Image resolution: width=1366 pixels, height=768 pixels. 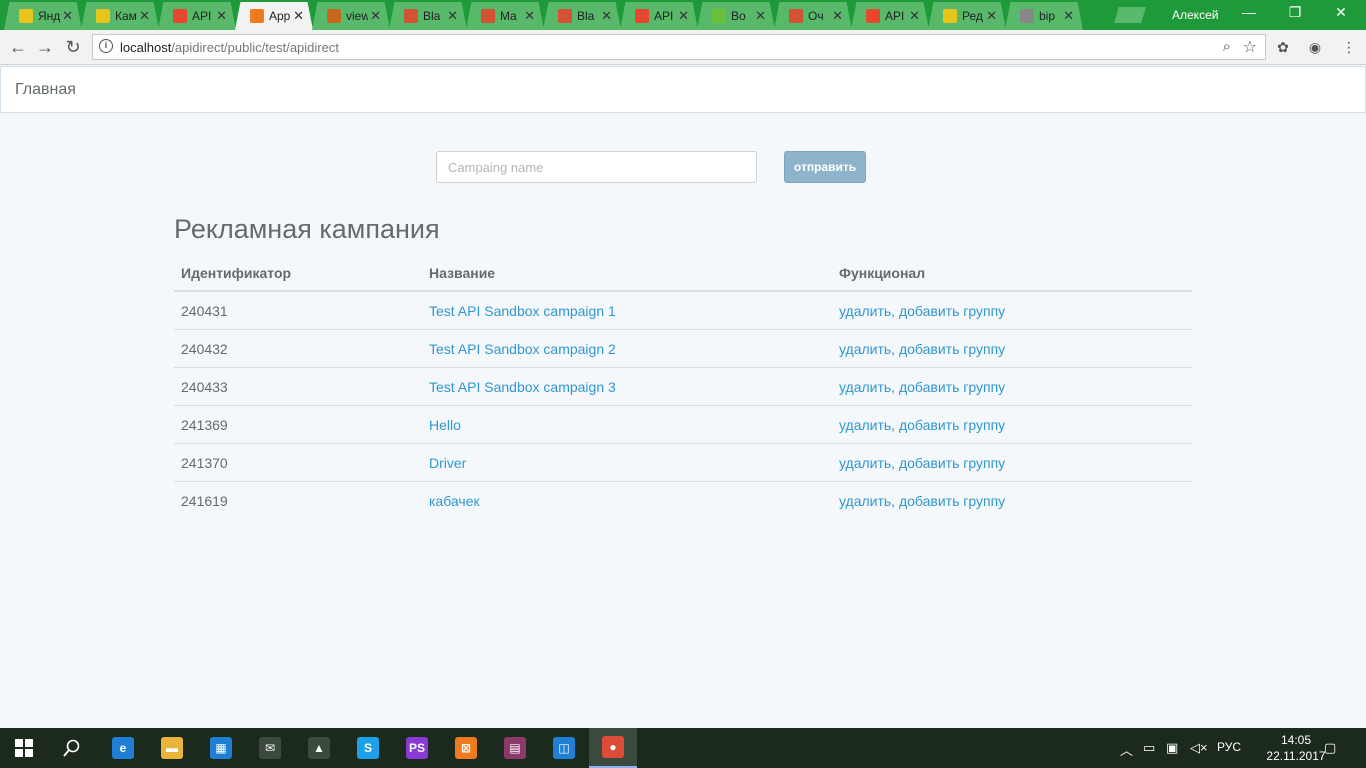 I want to click on close-window-icon: ✕, so click(x=1341, y=12).